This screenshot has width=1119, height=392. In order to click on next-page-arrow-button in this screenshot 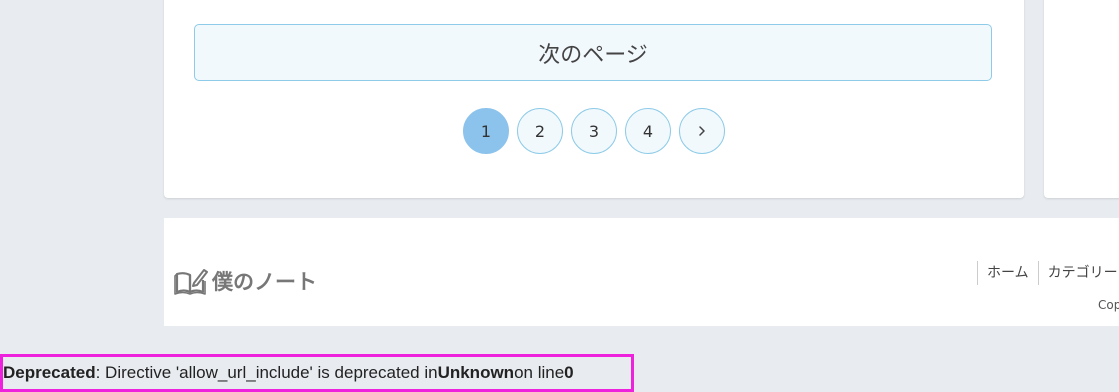, I will do `click(702, 131)`.